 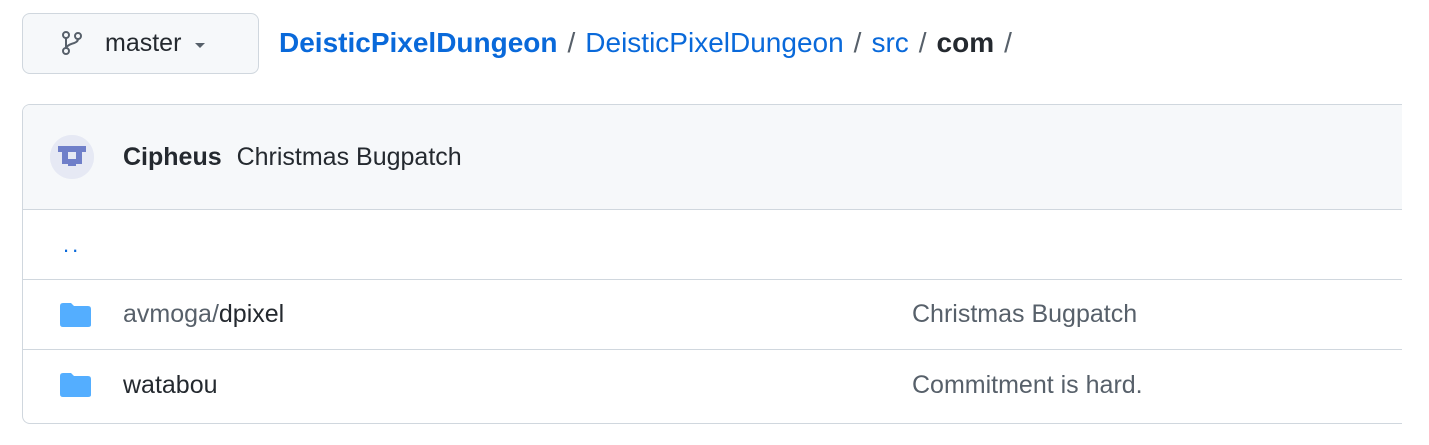 What do you see at coordinates (1024, 314) in the screenshot?
I see `file-commit-message: Christmas Bugpatch` at bounding box center [1024, 314].